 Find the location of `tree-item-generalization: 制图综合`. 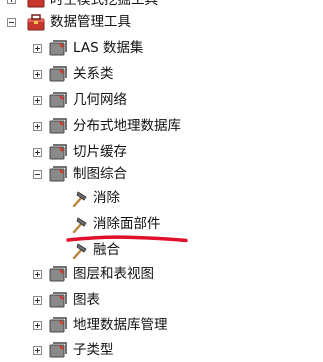

tree-item-generalization: 制图综合 is located at coordinates (100, 174).